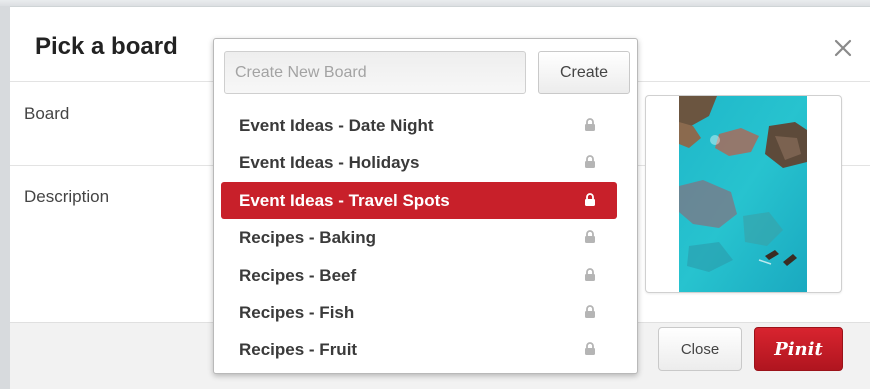  What do you see at coordinates (336, 125) in the screenshot?
I see `board-item-label: Event Ideas - Date Night` at bounding box center [336, 125].